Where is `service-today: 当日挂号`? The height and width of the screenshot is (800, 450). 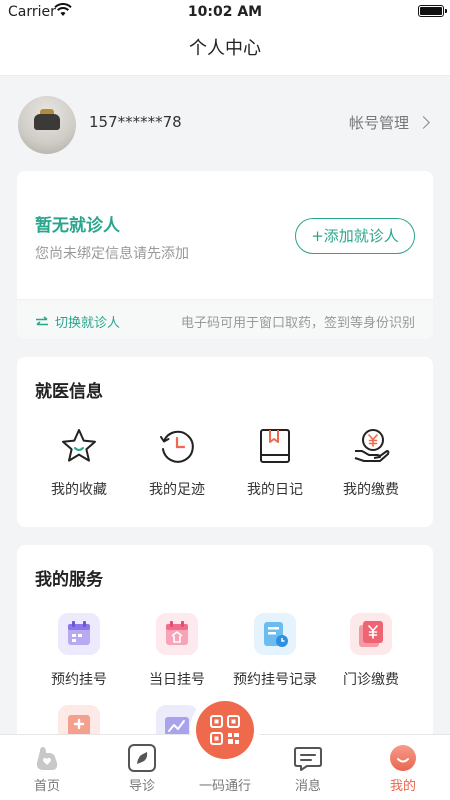
service-today: 当日挂号 is located at coordinates (177, 651).